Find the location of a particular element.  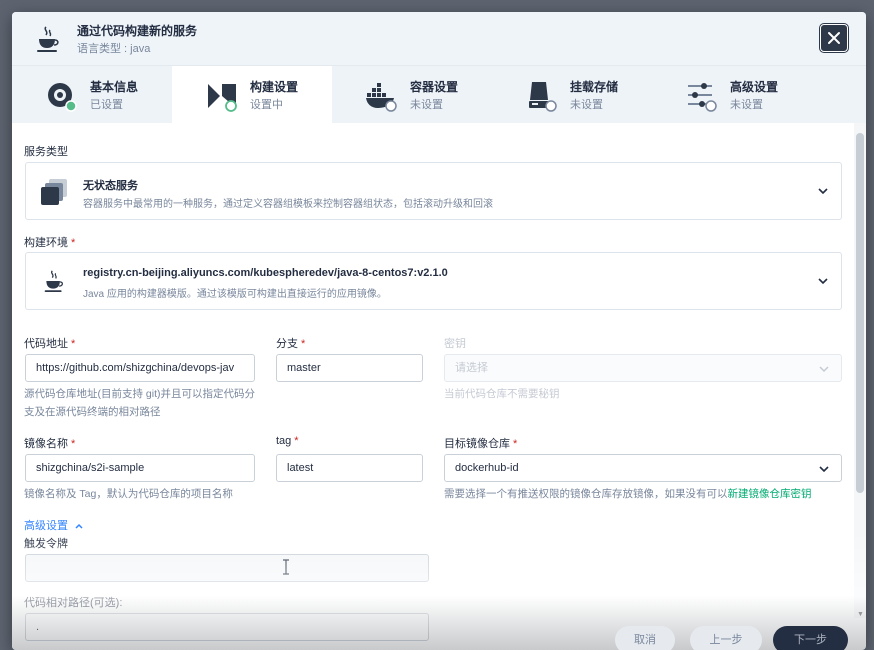

tag-label: tag * is located at coordinates (287, 441).